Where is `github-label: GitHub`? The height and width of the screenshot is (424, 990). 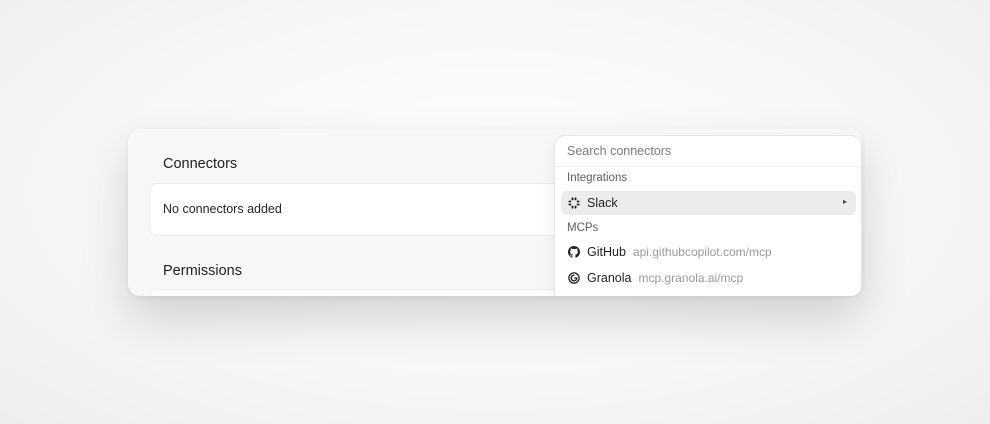 github-label: GitHub is located at coordinates (606, 252).